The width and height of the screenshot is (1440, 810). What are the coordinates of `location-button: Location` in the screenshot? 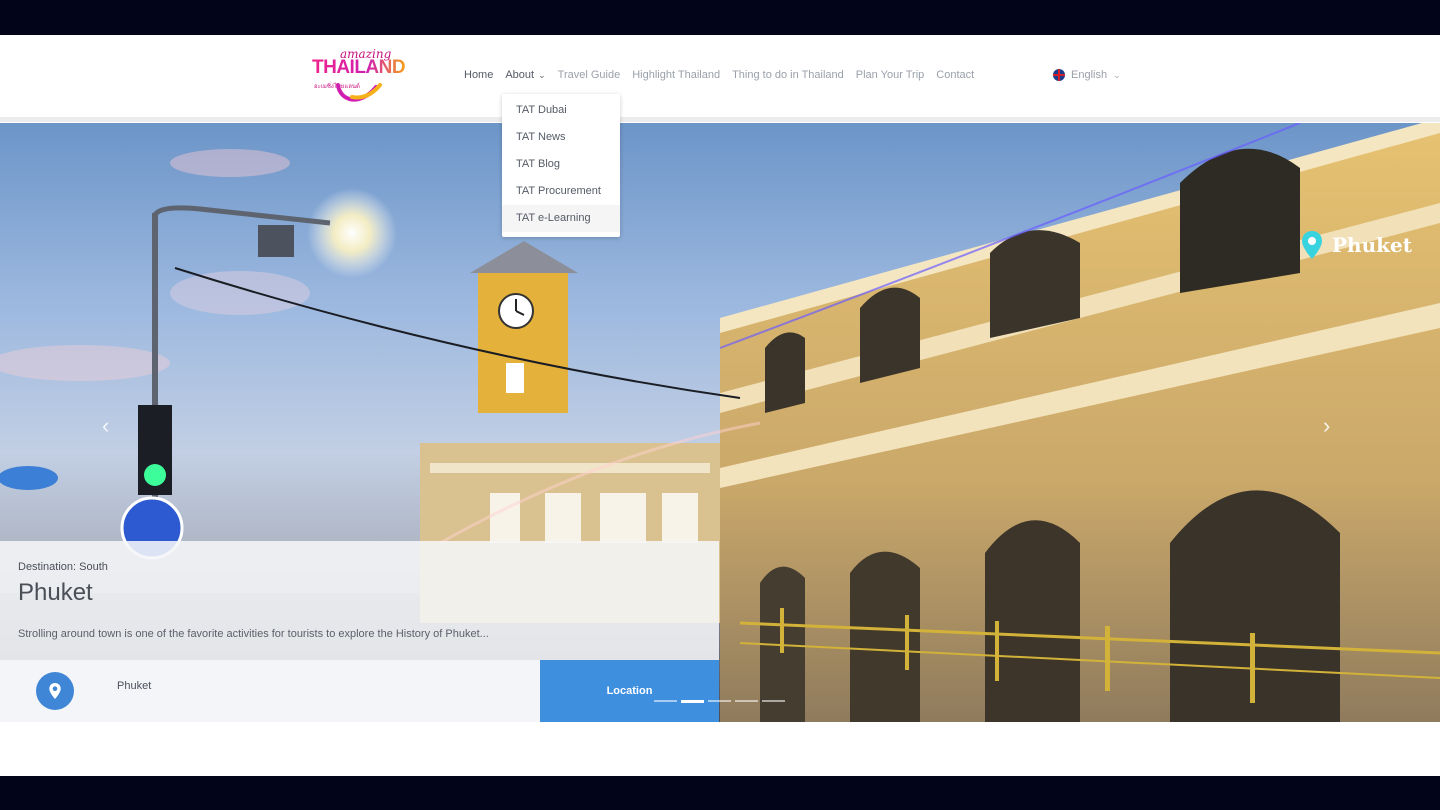 It's located at (629, 691).